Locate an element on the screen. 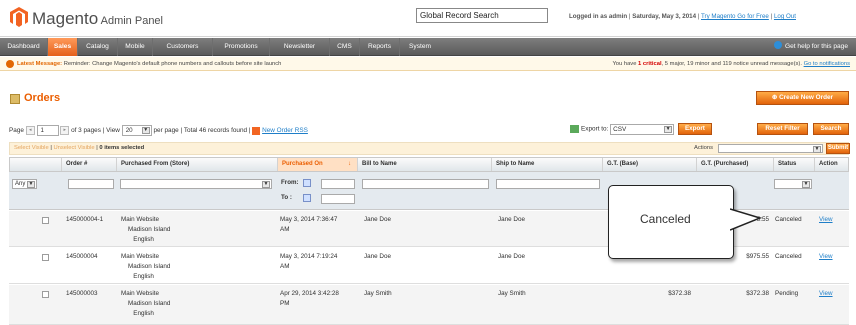  any-filter-select: Any ▼ is located at coordinates (24, 184).